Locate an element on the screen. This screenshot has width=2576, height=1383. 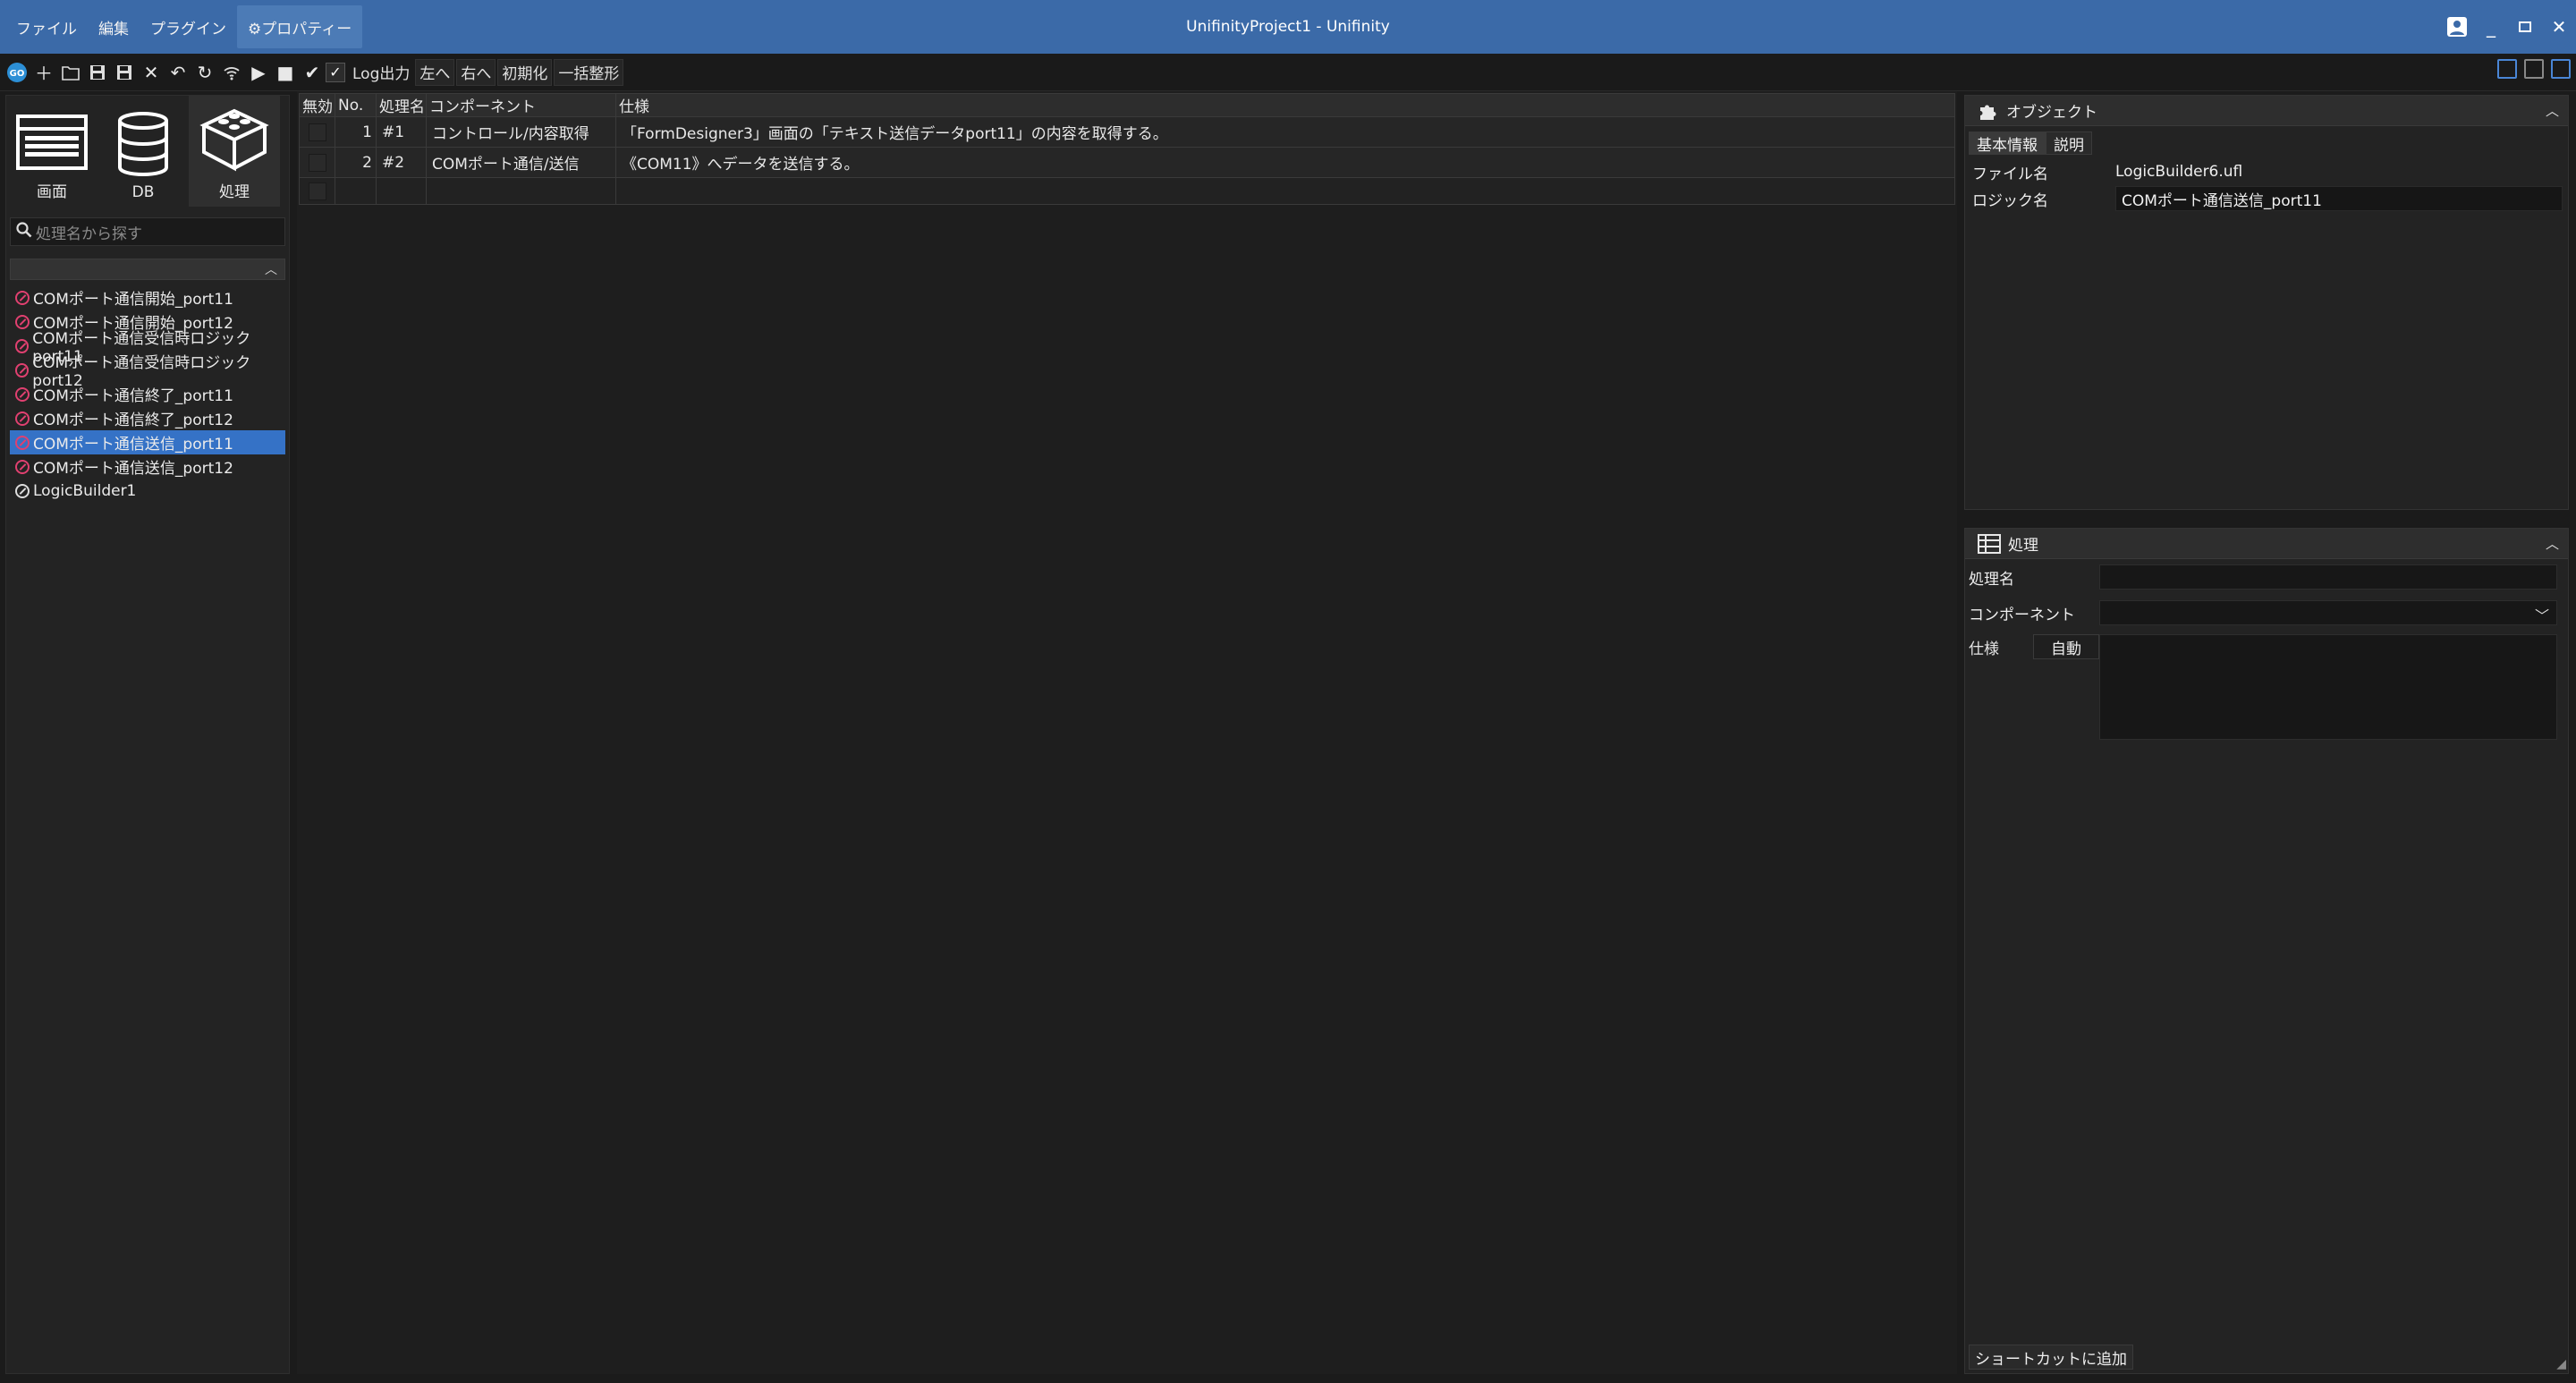
add-shortcut-button: ショートカットに追加 is located at coordinates (2051, 1357).